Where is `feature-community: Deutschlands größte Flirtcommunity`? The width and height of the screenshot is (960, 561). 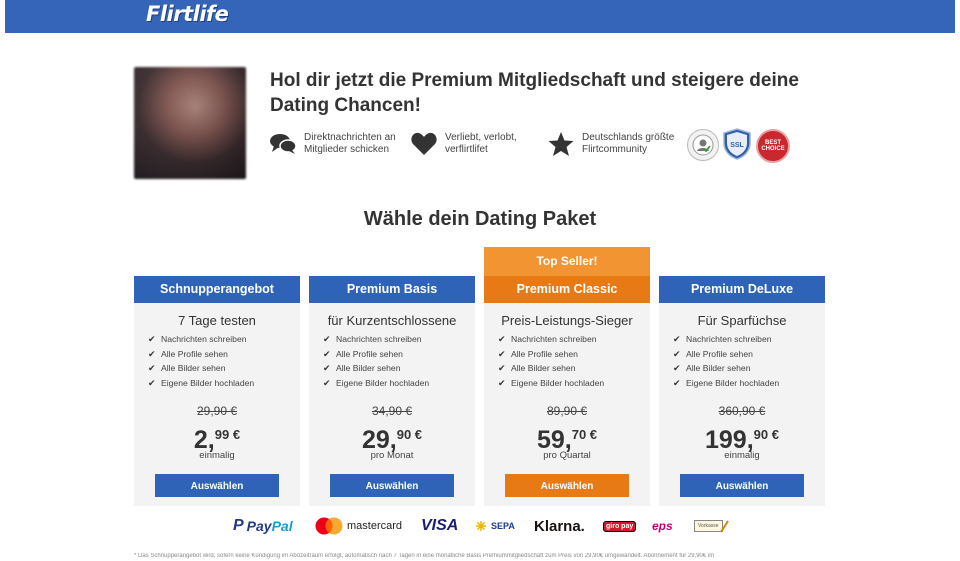
feature-community: Deutschlands größte Flirtcommunity is located at coordinates (620, 144).